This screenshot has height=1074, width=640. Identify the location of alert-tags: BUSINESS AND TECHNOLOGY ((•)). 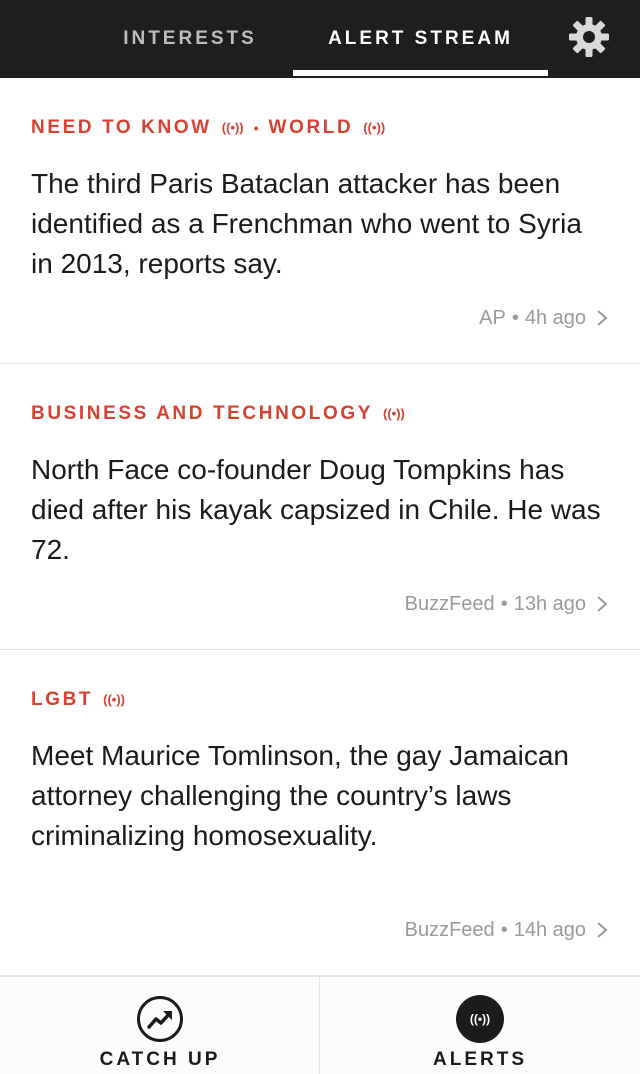
(218, 414).